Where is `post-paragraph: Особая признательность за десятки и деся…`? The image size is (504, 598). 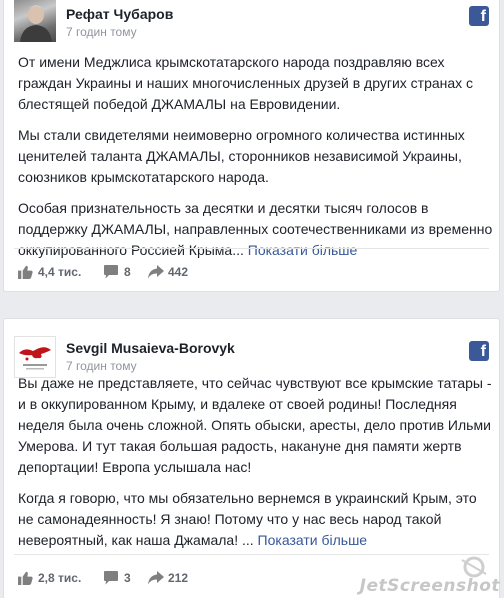
post-paragraph: Особая признательность за десятки и деся… is located at coordinates (255, 229).